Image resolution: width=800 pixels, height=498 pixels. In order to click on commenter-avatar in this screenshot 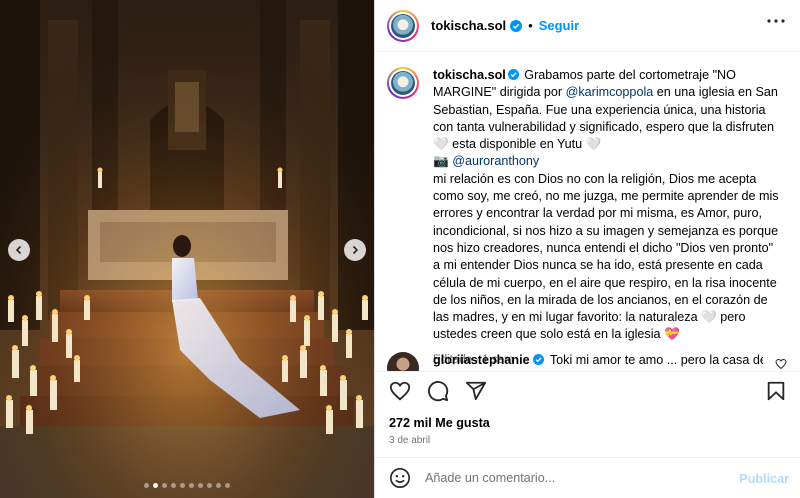, I will do `click(403, 361)`.